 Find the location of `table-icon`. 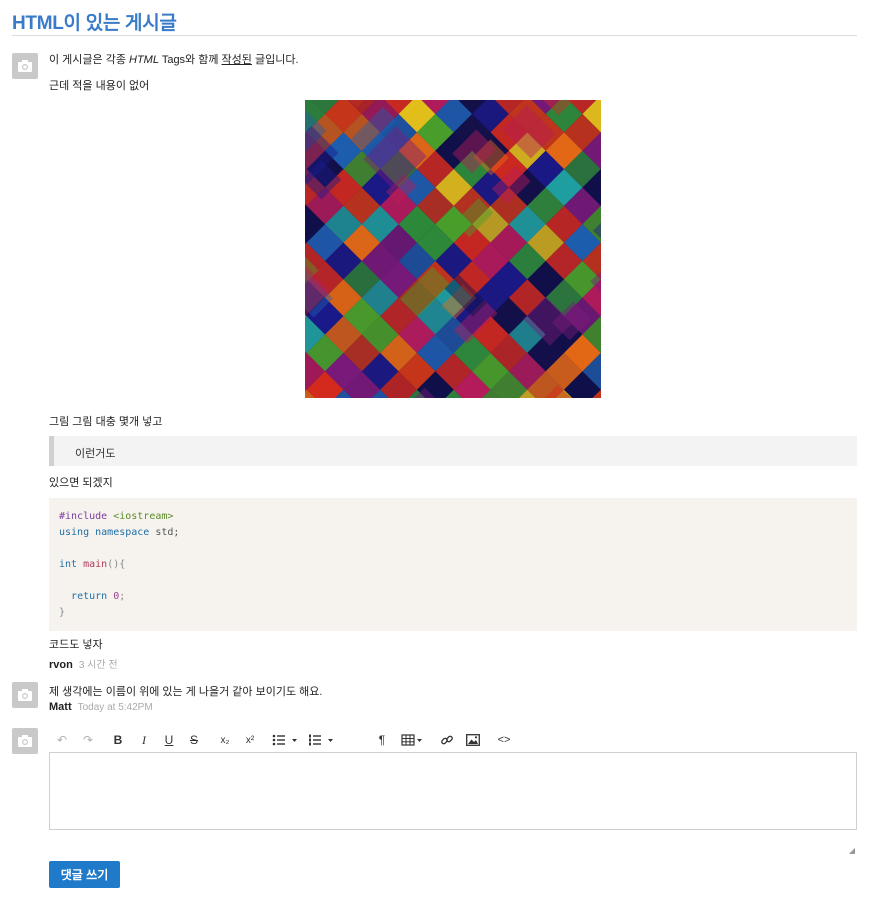

table-icon is located at coordinates (411, 740).